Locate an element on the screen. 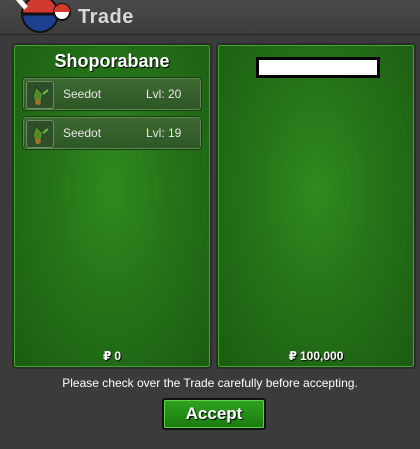 Image resolution: width=420 pixels, height=449 pixels. trade-item: Seedot Lvl: 20 is located at coordinates (112, 94).